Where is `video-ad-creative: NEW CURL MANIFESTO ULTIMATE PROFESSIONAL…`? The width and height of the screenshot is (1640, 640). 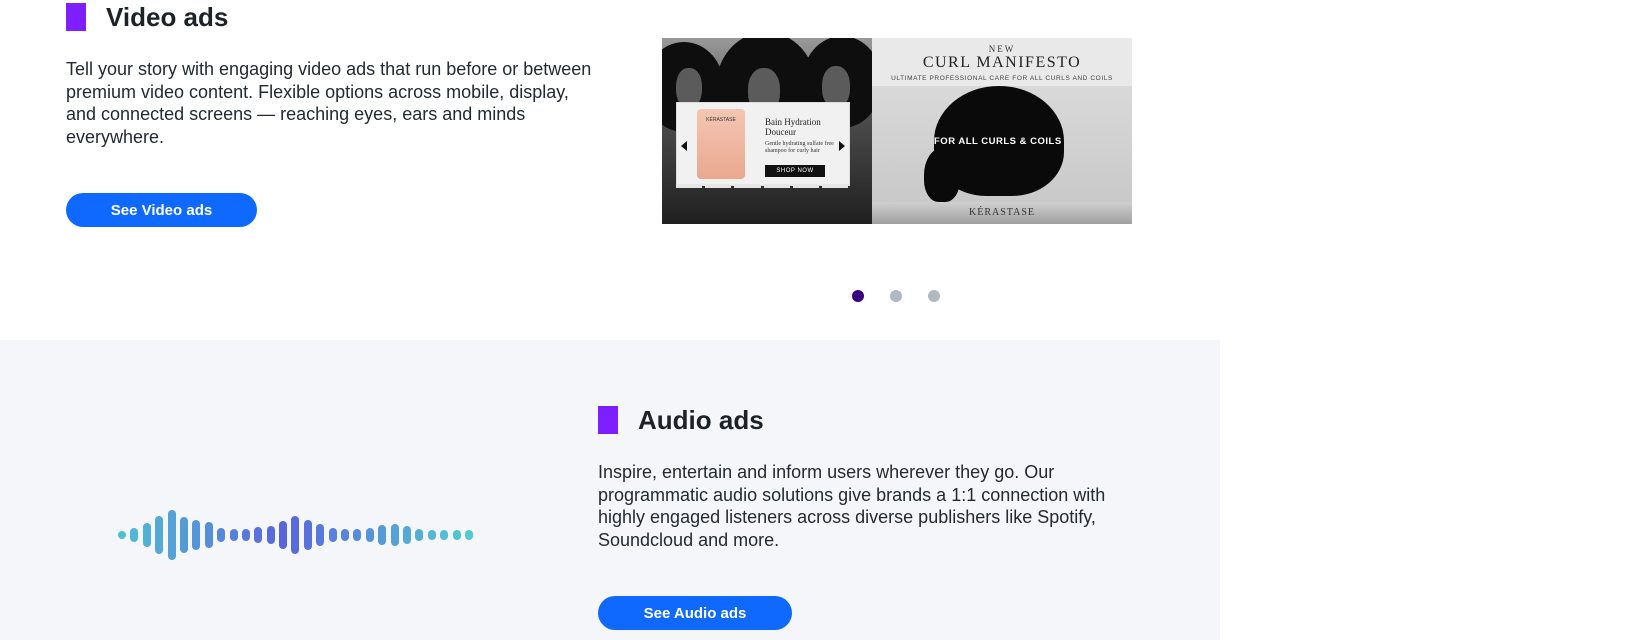
video-ad-creative: NEW CURL MANIFESTO ULTIMATE PROFESSIONAL… is located at coordinates (897, 131).